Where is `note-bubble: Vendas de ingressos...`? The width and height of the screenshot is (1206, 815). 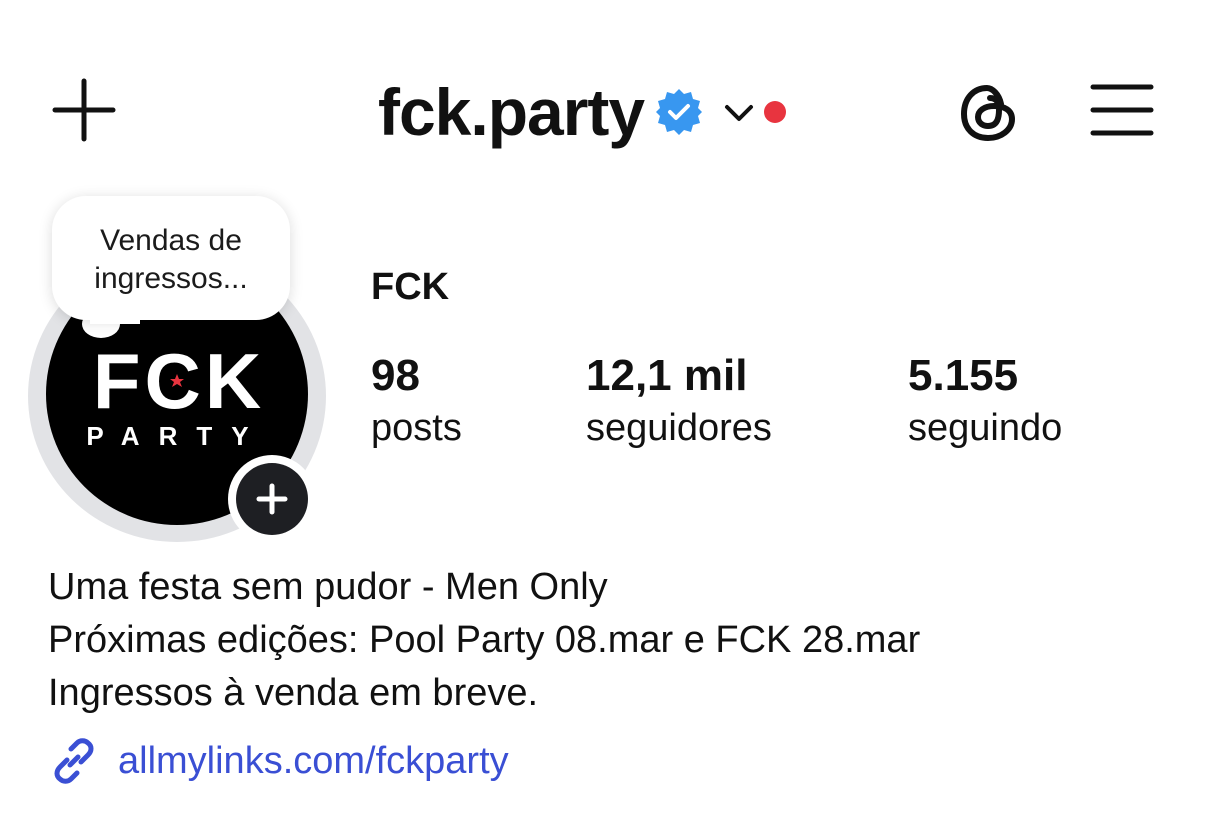
note-bubble: Vendas de ingressos... is located at coordinates (171, 258).